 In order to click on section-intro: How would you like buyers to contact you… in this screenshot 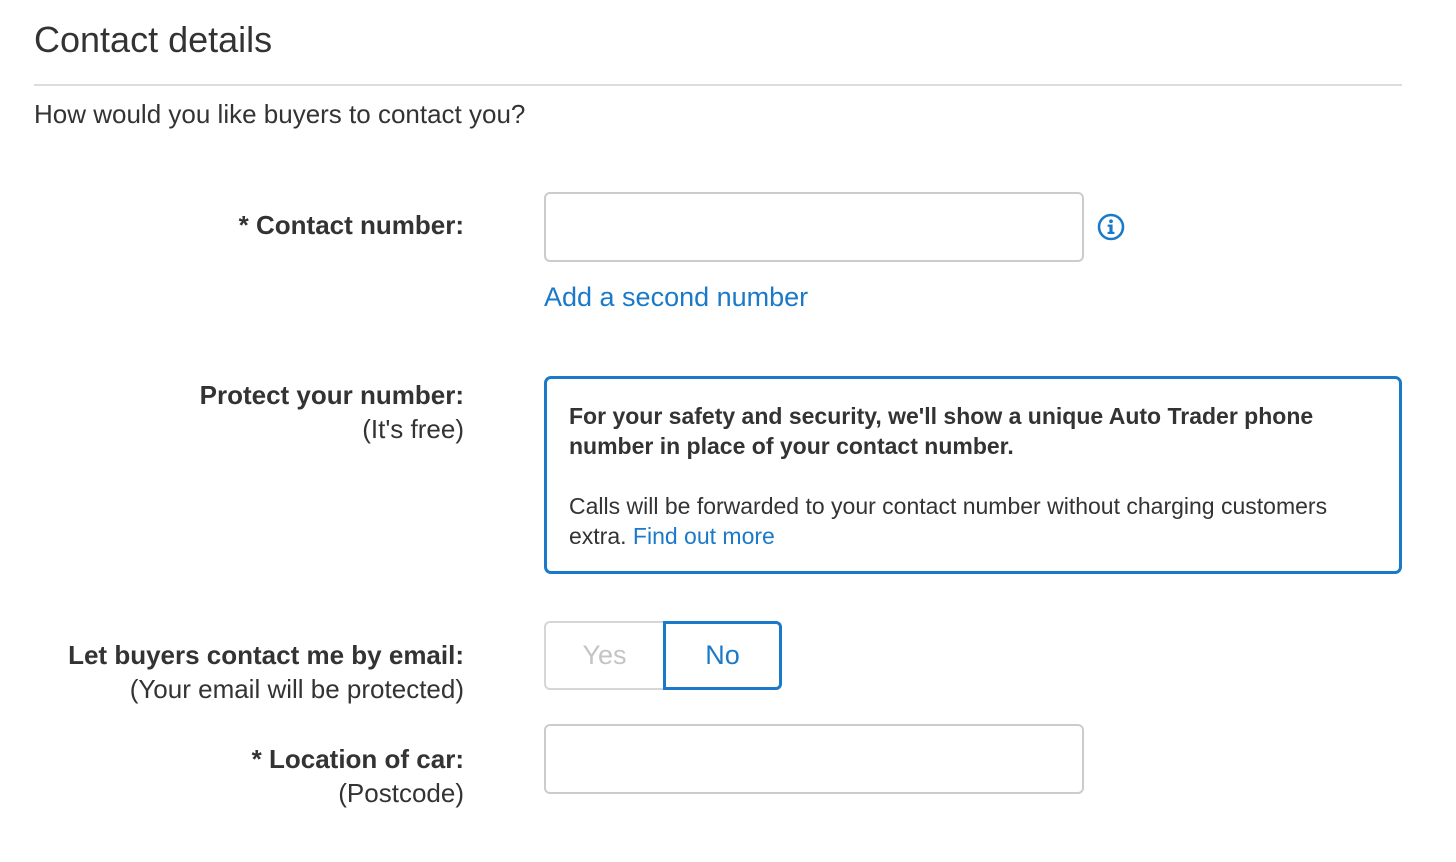, I will do `click(280, 114)`.